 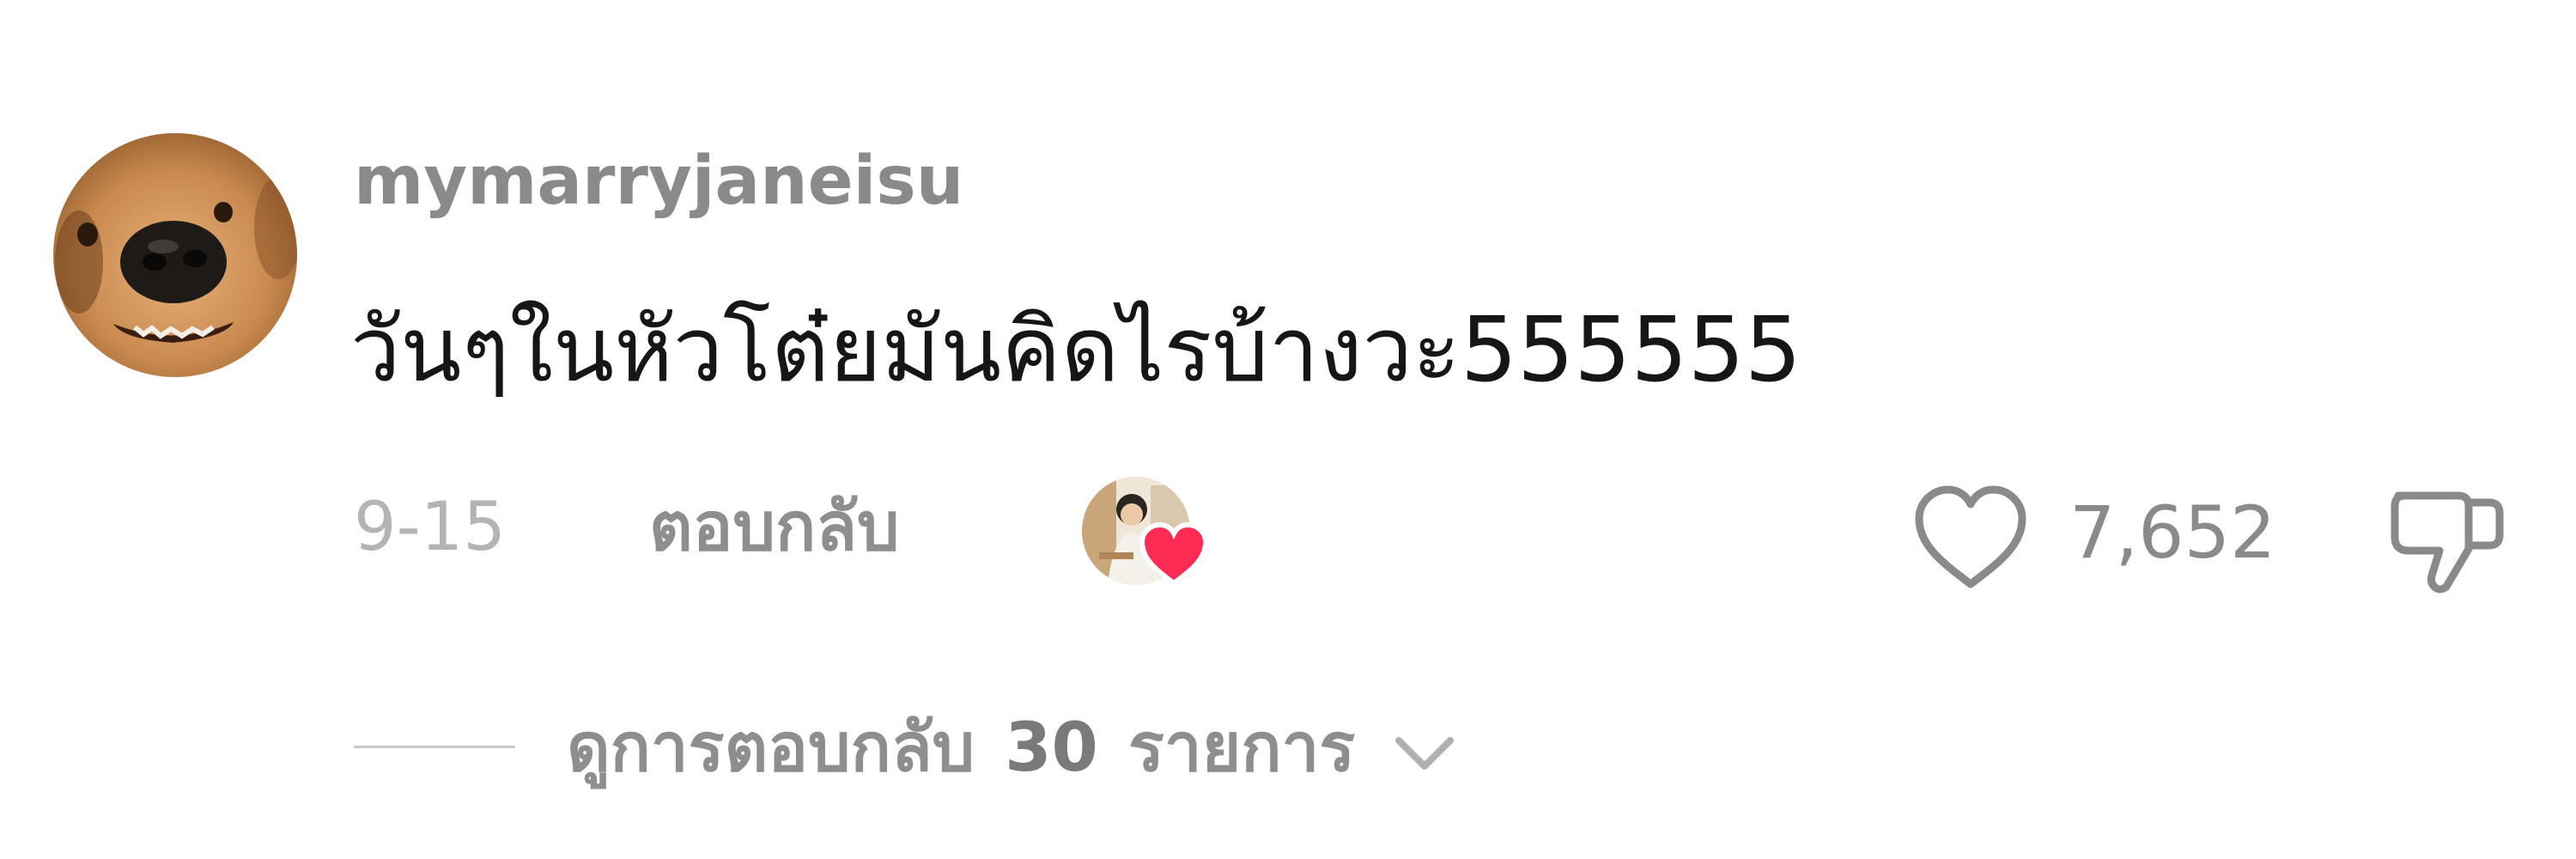 What do you see at coordinates (1174, 554) in the screenshot?
I see `creator-heart-icon` at bounding box center [1174, 554].